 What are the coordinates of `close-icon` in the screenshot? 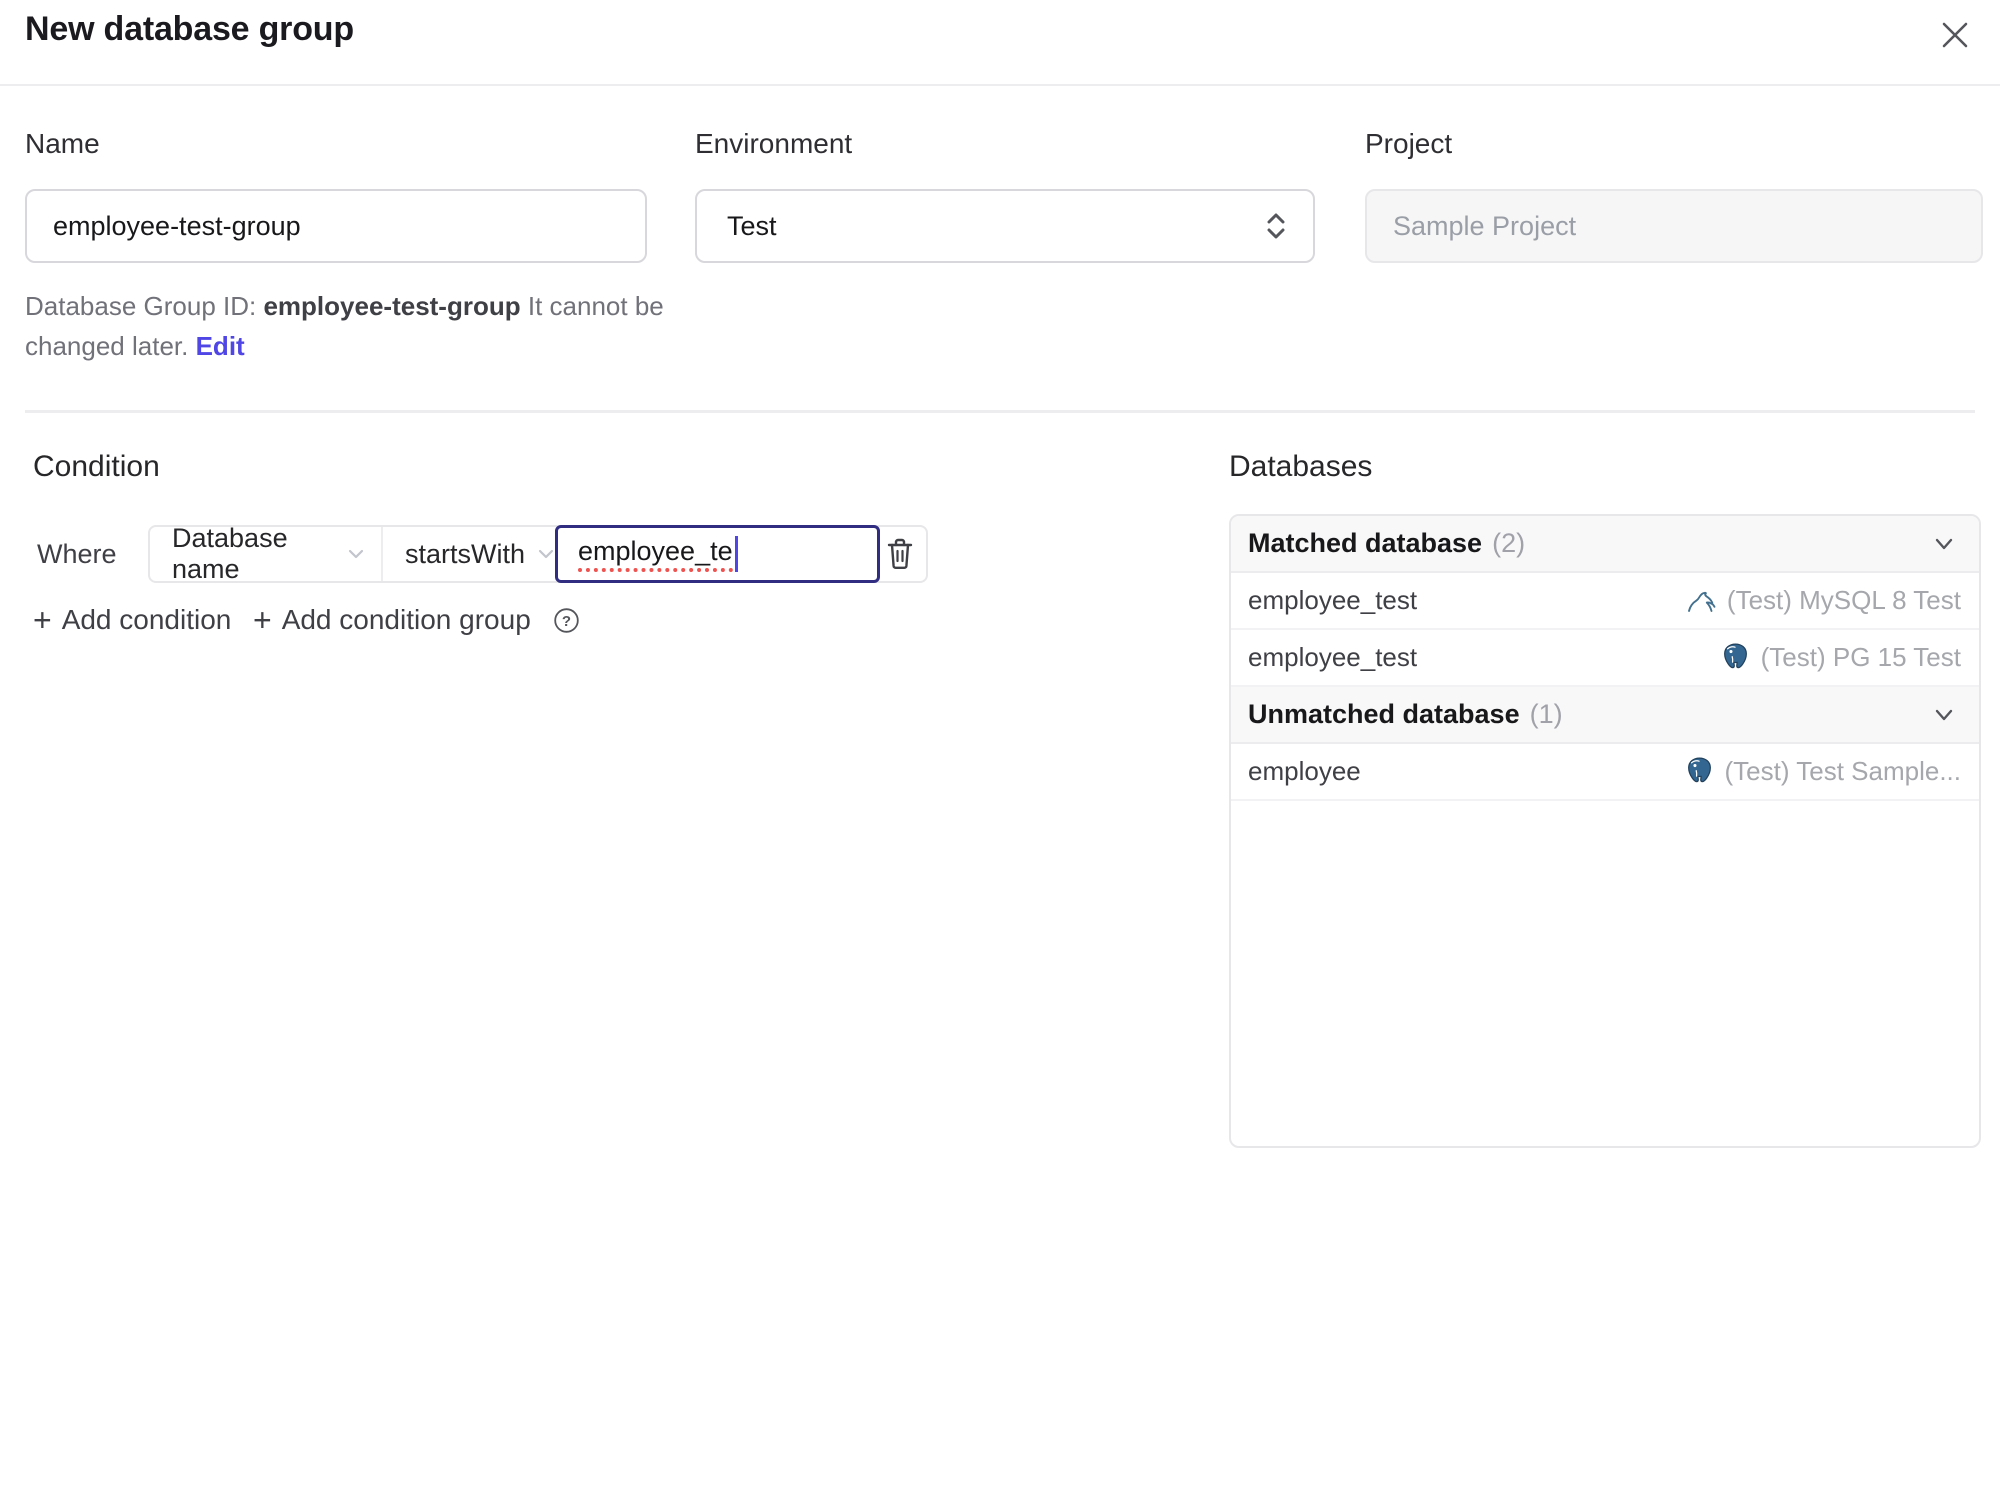 It's located at (1955, 35).